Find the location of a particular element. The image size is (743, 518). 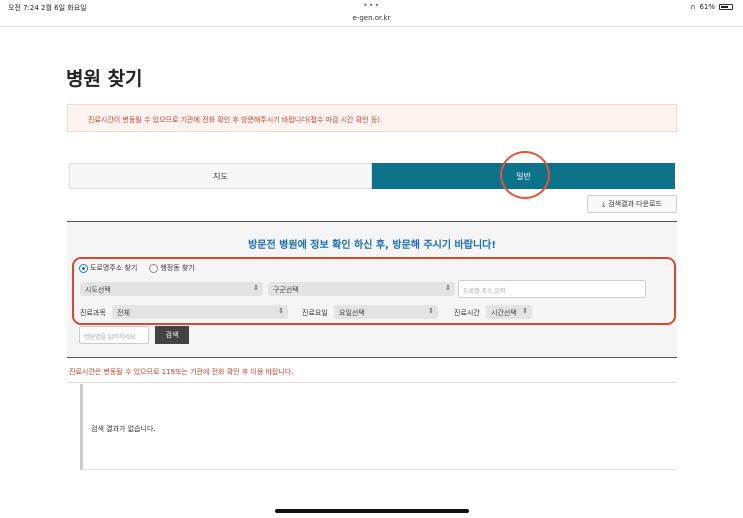

time-label: 진료시간 is located at coordinates (467, 313).